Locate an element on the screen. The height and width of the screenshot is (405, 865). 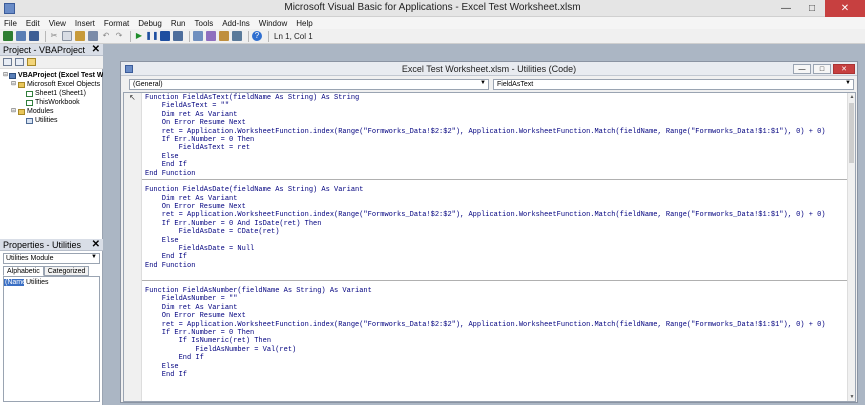
tree-node: Utilities is located at coordinates (51, 120).